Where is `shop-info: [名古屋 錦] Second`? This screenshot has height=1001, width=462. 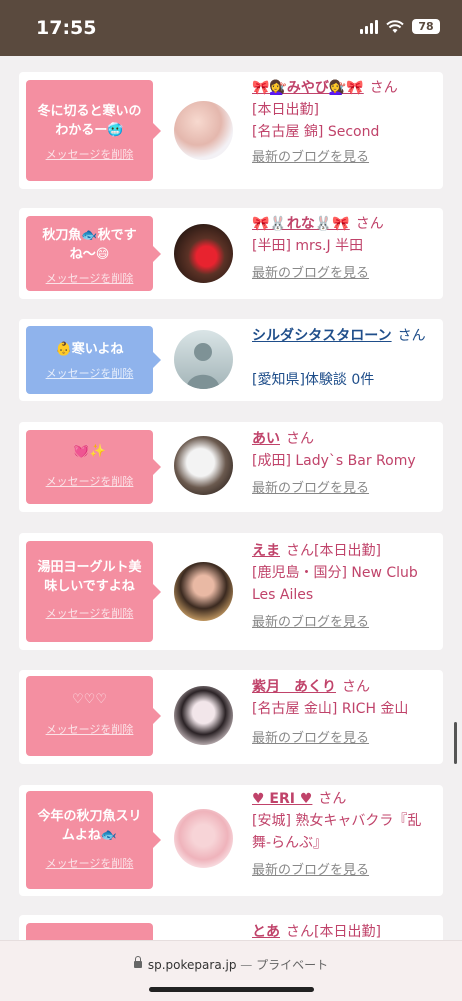 shop-info: [名古屋 錦] Second is located at coordinates (316, 132).